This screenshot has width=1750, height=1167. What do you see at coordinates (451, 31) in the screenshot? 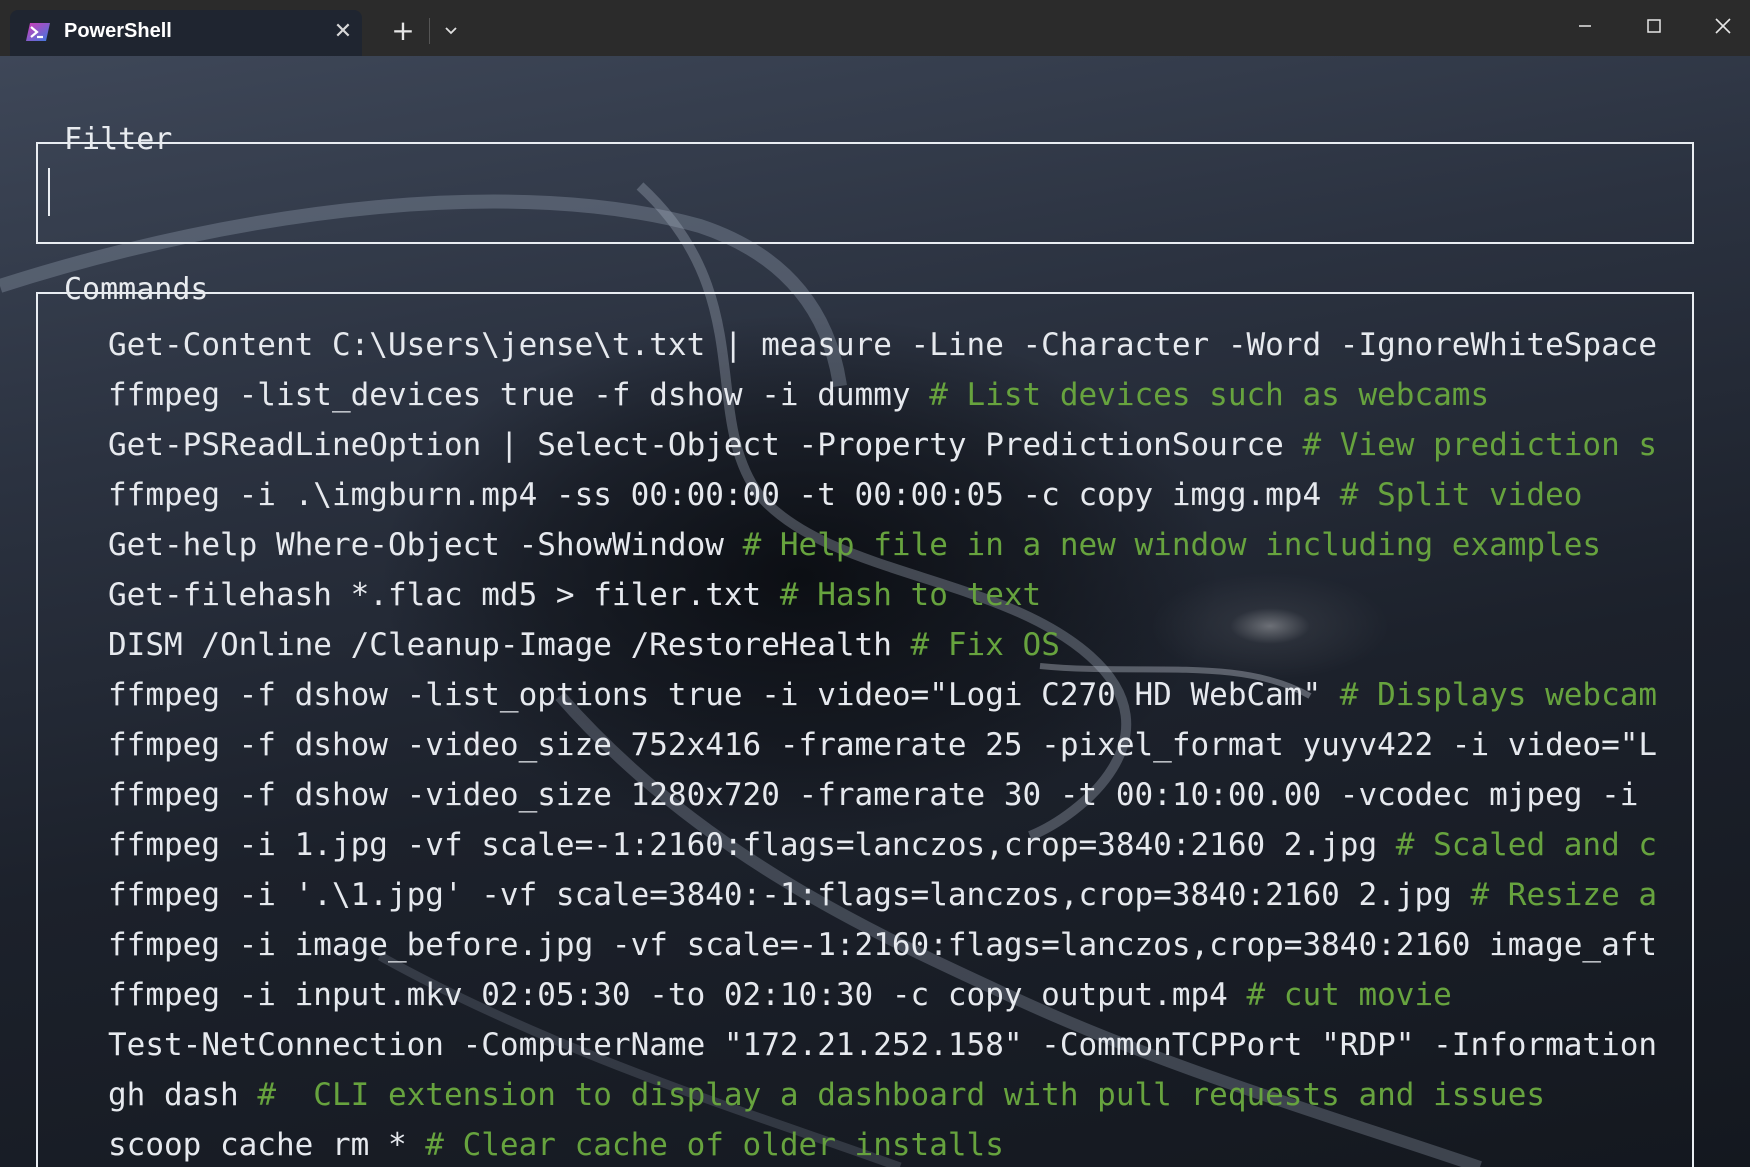
I see `chevron-down-icon` at bounding box center [451, 31].